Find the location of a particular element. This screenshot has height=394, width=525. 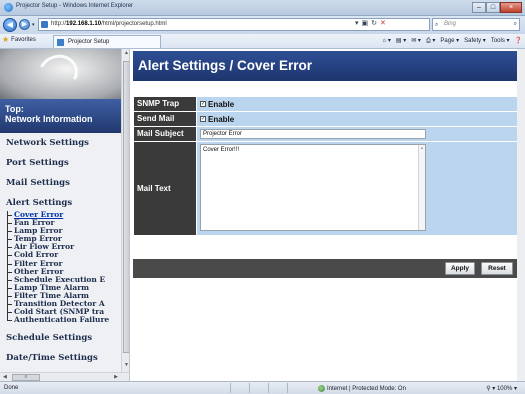

address-dropdown-icon: ▾ is located at coordinates (357, 23).